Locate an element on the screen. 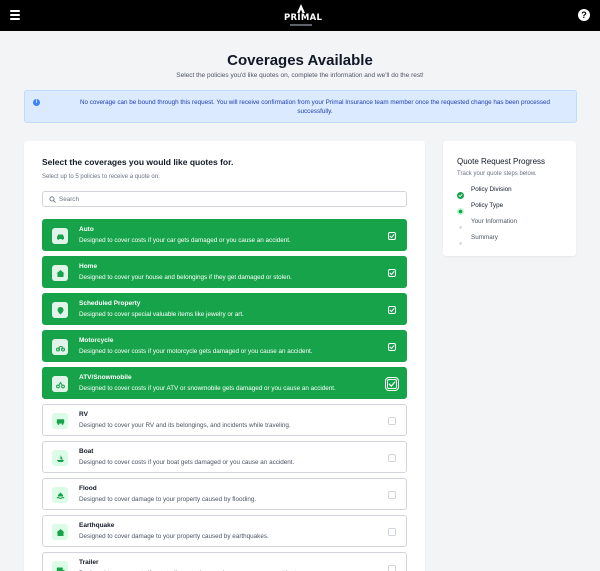  progress-step-label: Your Information is located at coordinates (494, 221).